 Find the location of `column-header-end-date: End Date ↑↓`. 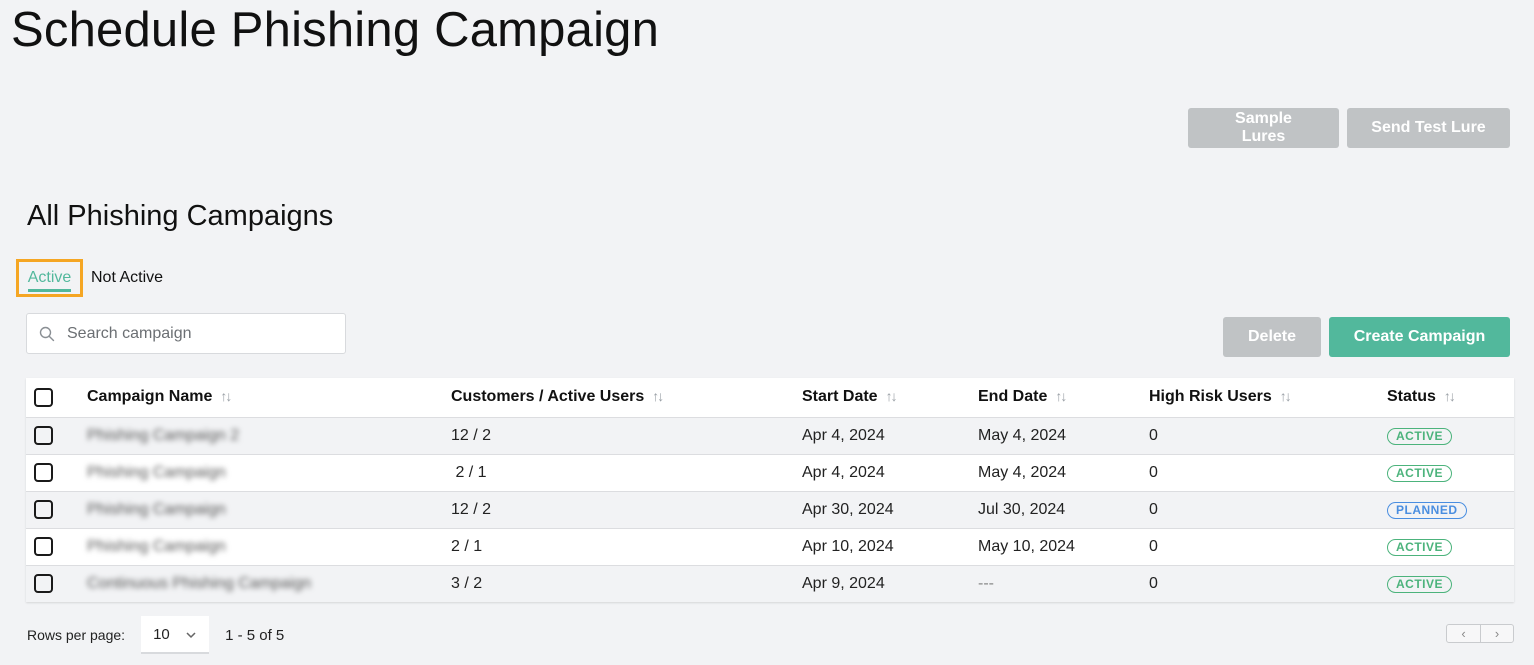

column-header-end-date: End Date ↑↓ is located at coordinates (1063, 397).